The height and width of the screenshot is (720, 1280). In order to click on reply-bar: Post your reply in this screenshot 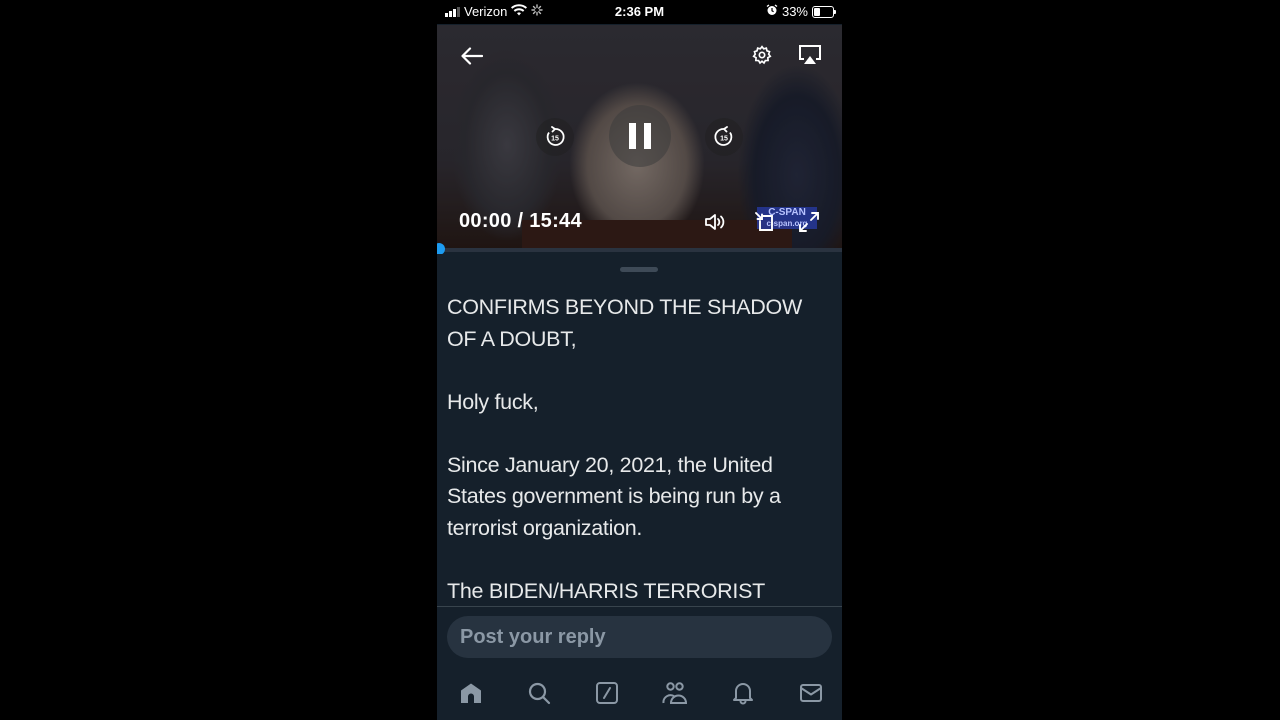, I will do `click(639, 663)`.